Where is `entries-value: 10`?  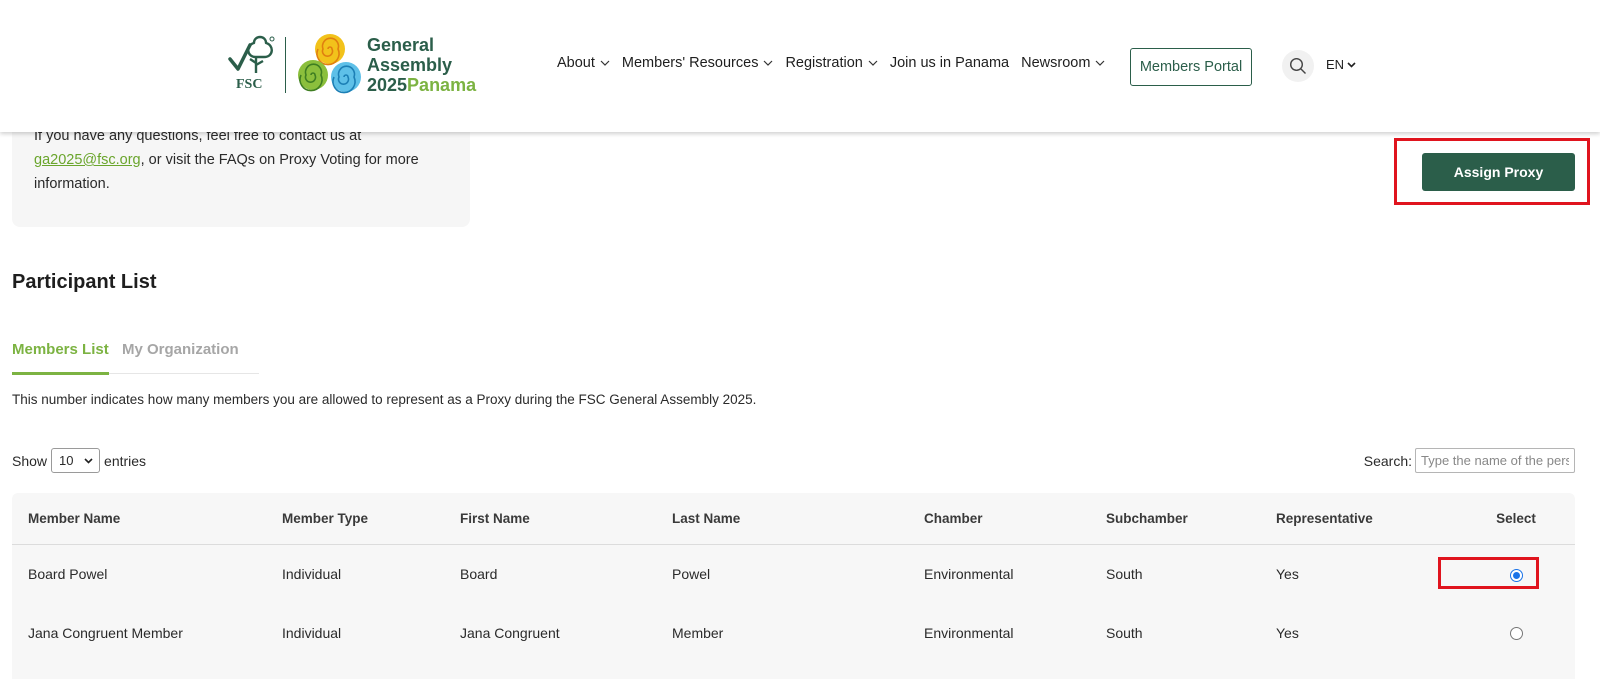 entries-value: 10 is located at coordinates (66, 460).